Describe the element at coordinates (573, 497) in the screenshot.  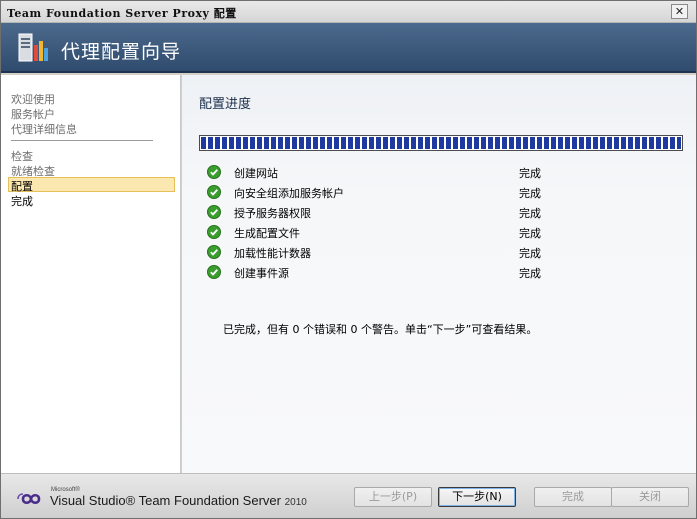
I see `finish-button: 完成` at that location.